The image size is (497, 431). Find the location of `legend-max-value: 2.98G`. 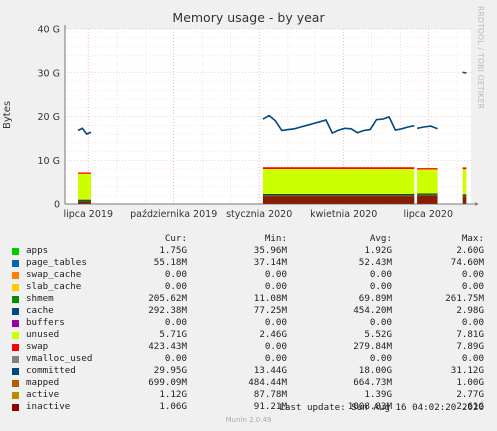

legend-max-value: 2.98G is located at coordinates (470, 310).